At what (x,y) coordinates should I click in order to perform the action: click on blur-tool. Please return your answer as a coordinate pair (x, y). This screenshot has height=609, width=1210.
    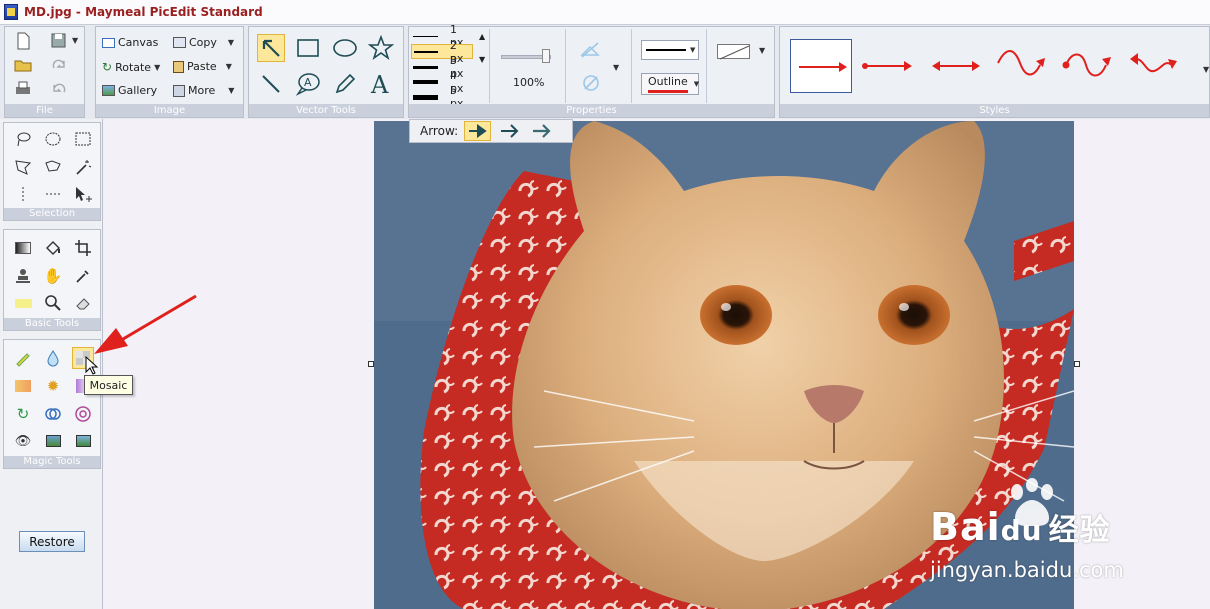
    Looking at the image, I should click on (53, 358).